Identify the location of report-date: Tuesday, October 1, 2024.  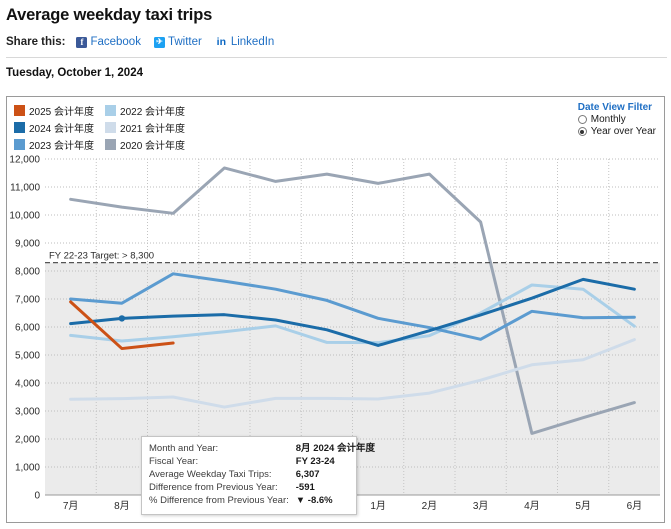
(74, 73).